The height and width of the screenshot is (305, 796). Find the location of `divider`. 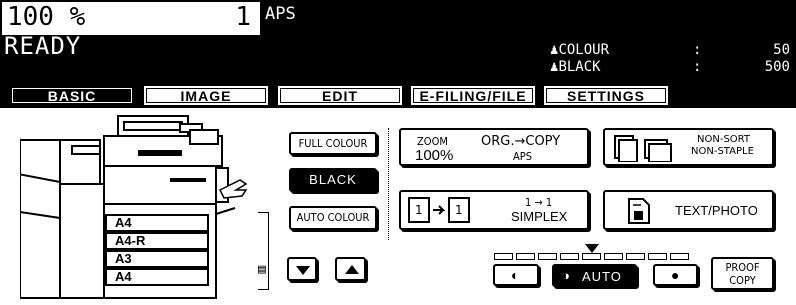

divider is located at coordinates (389, 184).